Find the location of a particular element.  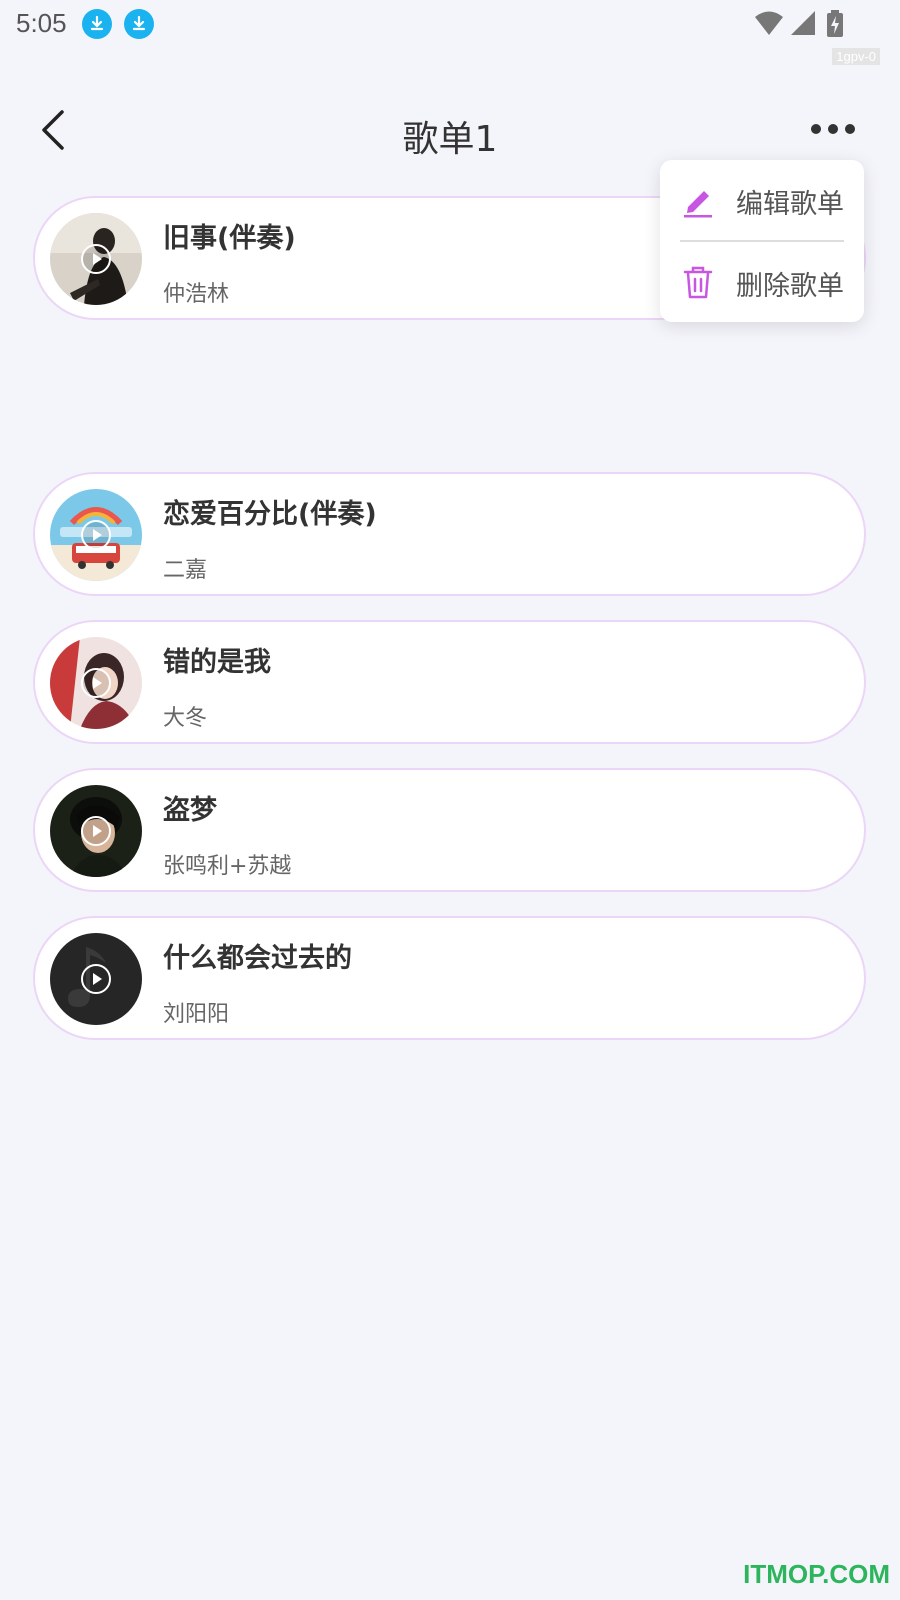

status-time: 5:05 is located at coordinates (41, 23).